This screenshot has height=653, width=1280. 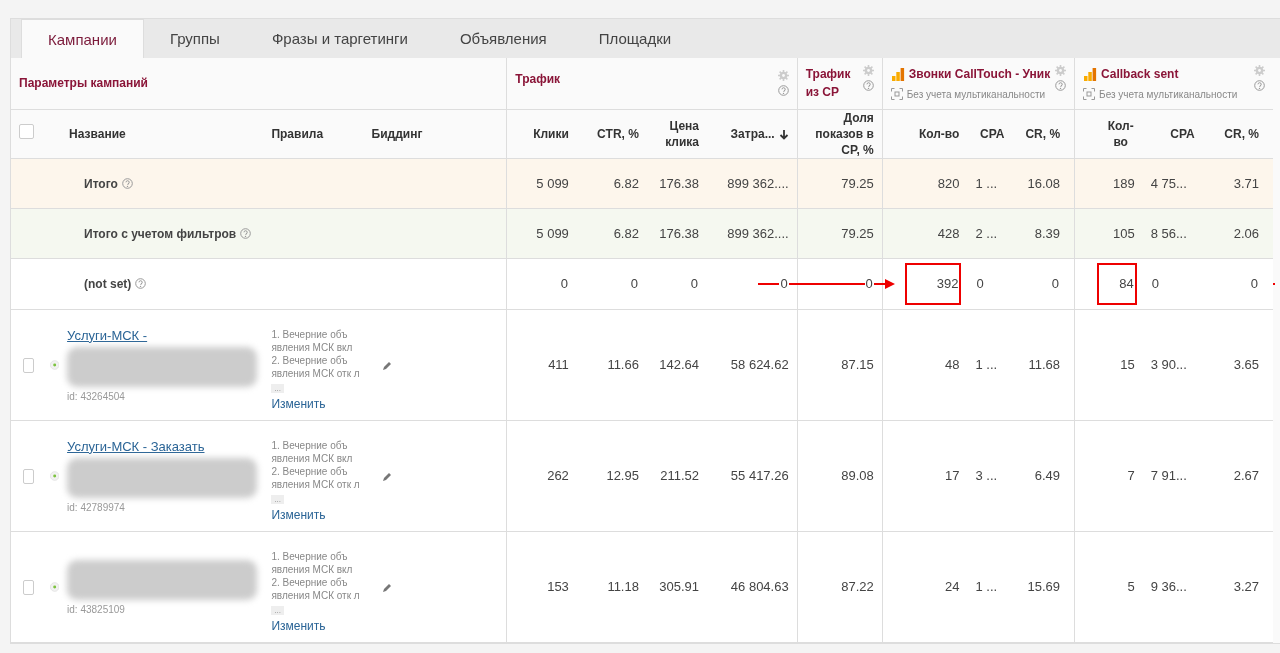 I want to click on table-cell: 428, so click(x=948, y=233).